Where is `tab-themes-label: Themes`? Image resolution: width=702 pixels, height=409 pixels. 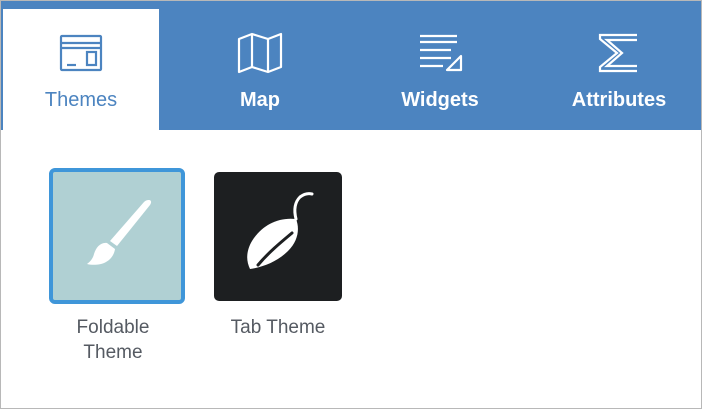
tab-themes-label: Themes is located at coordinates (81, 100).